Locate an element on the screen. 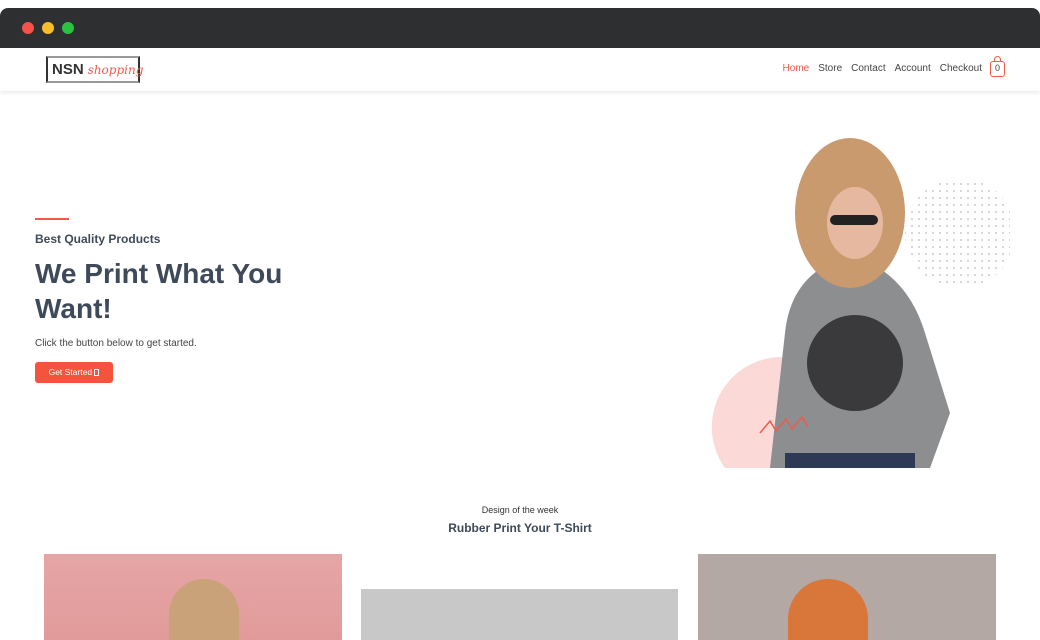  hero-title: We Print What You Want! is located at coordinates (159, 291).